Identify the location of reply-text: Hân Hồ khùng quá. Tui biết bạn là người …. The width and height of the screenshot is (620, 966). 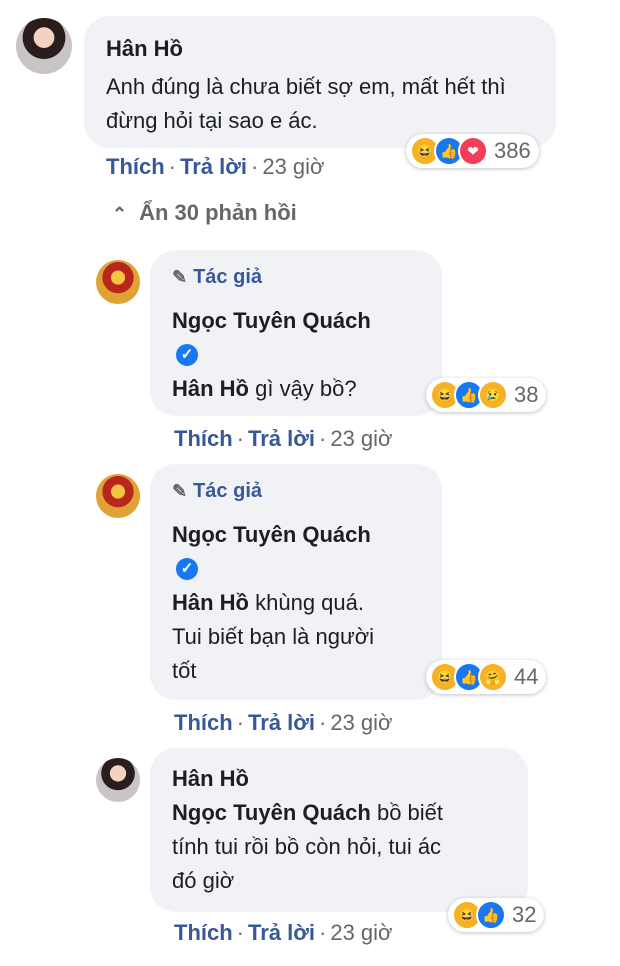
(302, 637).